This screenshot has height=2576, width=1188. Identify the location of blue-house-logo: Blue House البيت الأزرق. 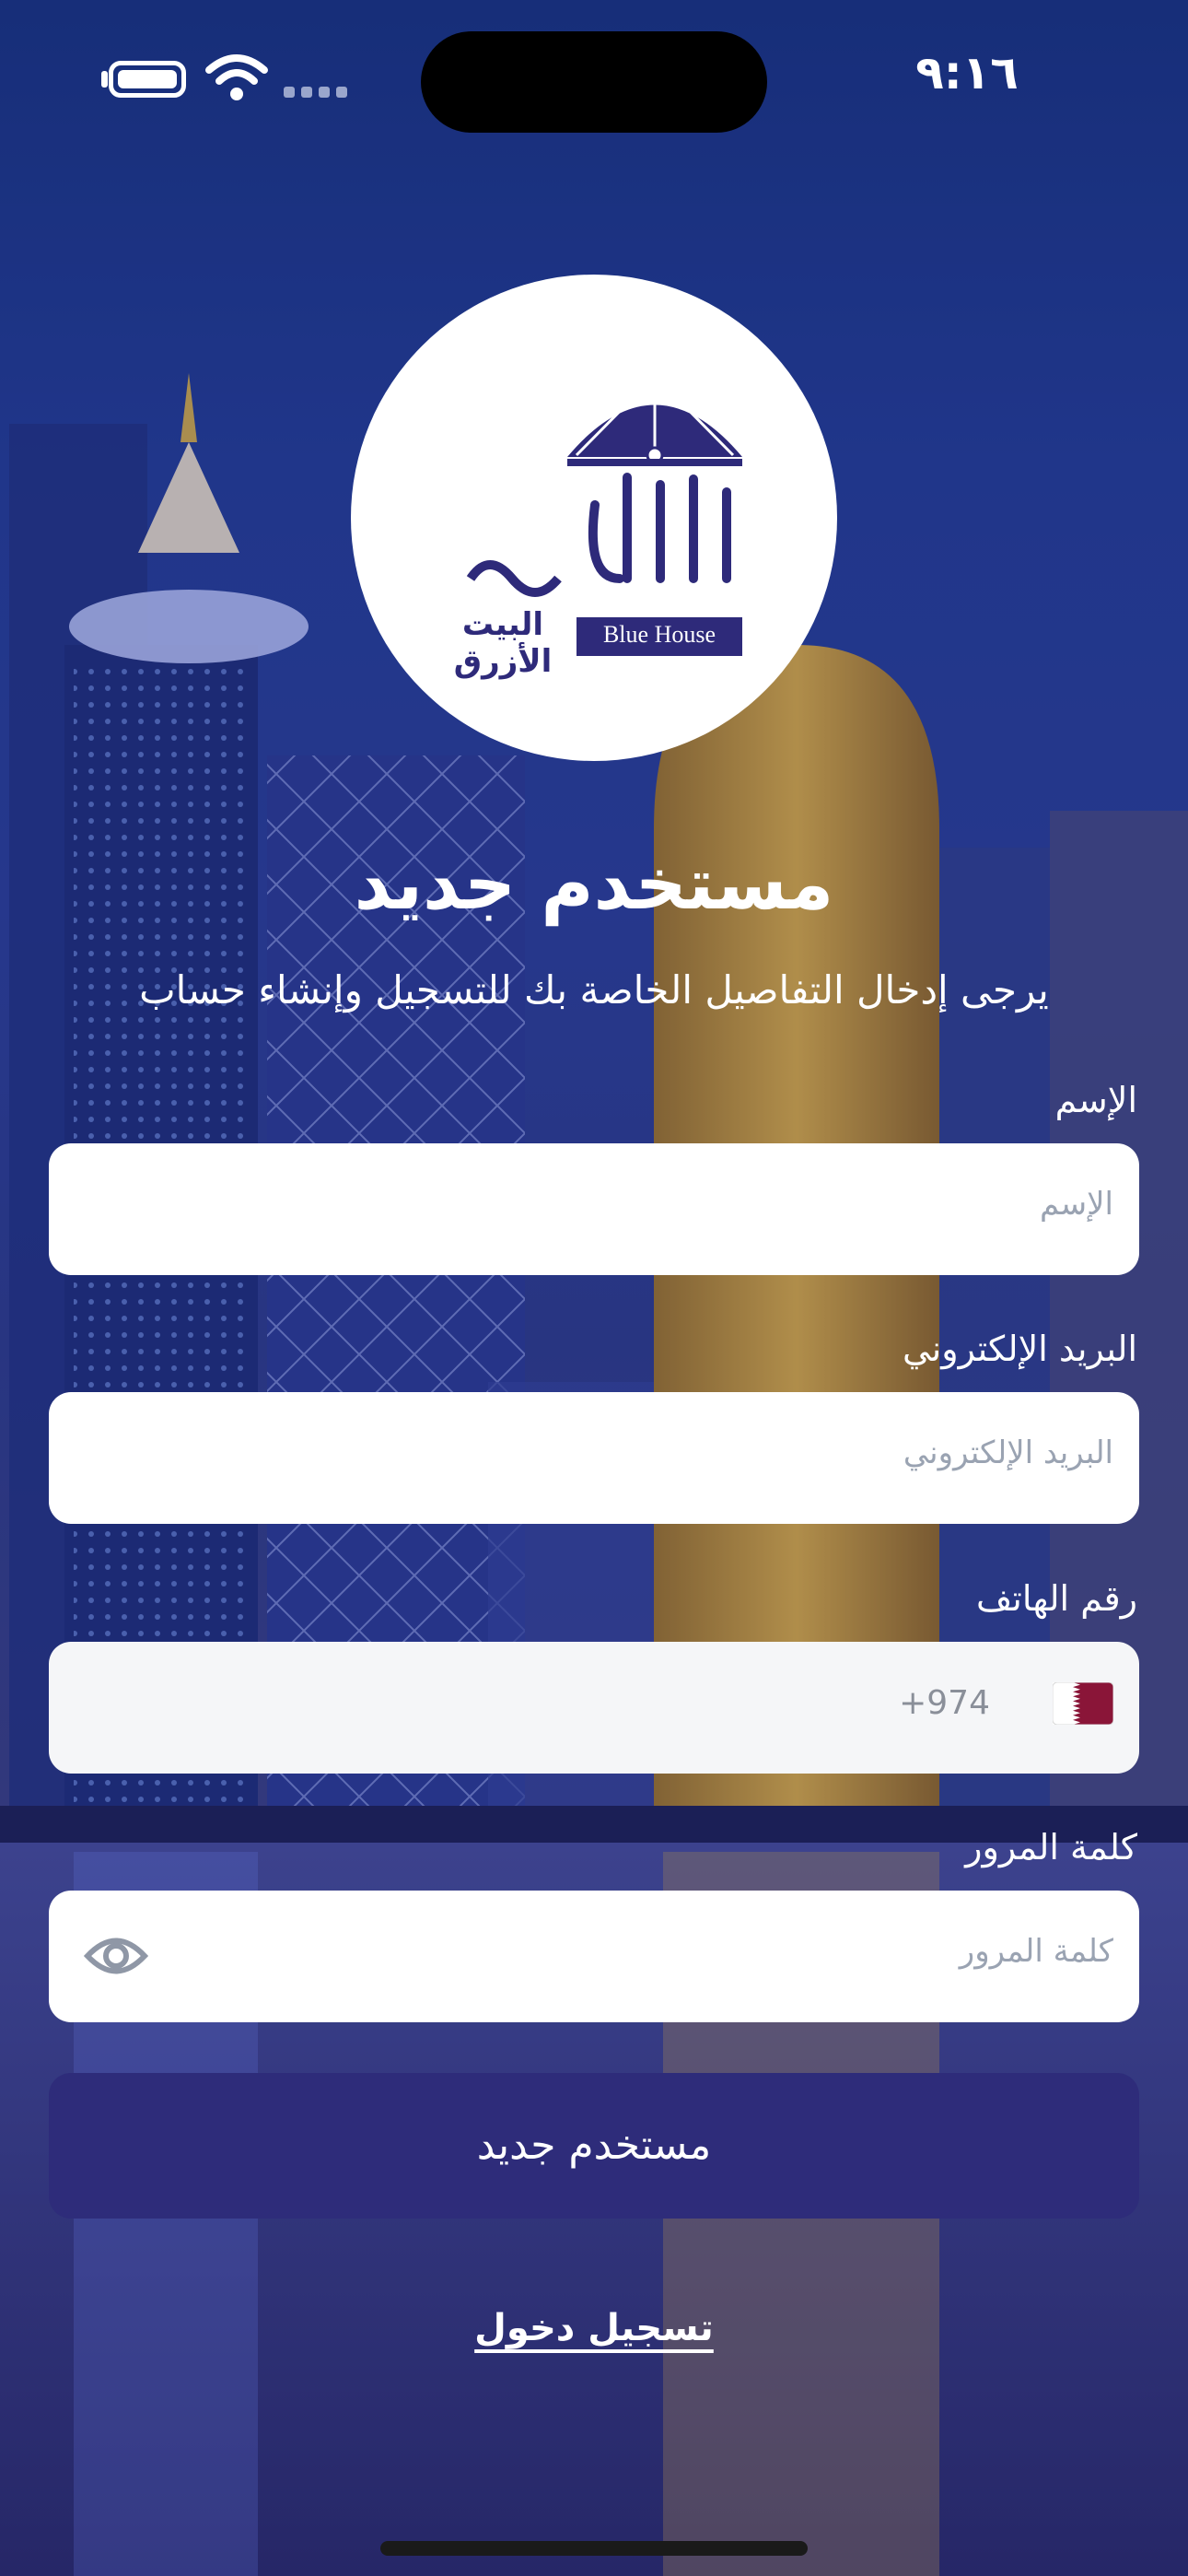
(594, 518).